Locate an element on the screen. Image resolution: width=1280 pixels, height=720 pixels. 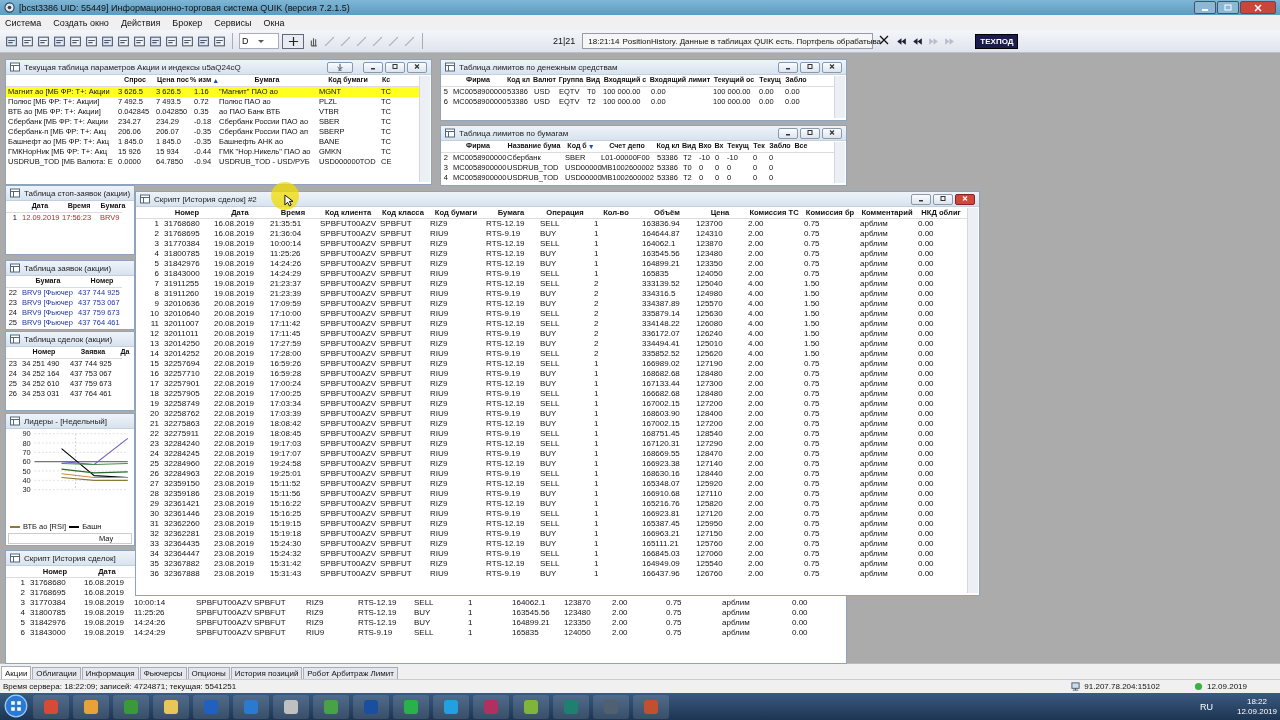
tab: Робот Арбитраж Лимит is located at coordinates (350, 673).